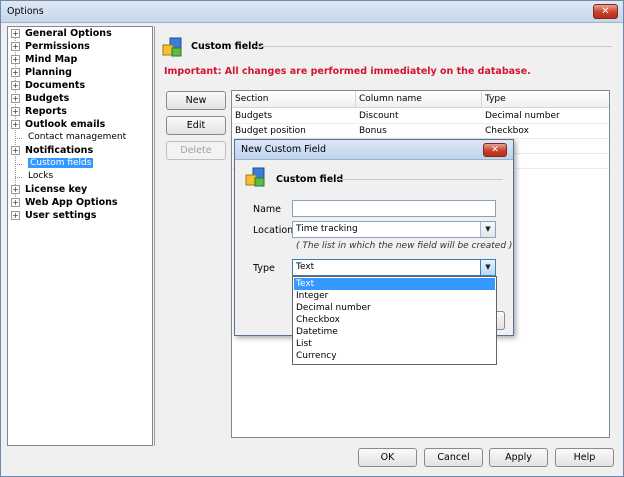  What do you see at coordinates (495, 99) in the screenshot?
I see `column-header-type: Type` at bounding box center [495, 99].